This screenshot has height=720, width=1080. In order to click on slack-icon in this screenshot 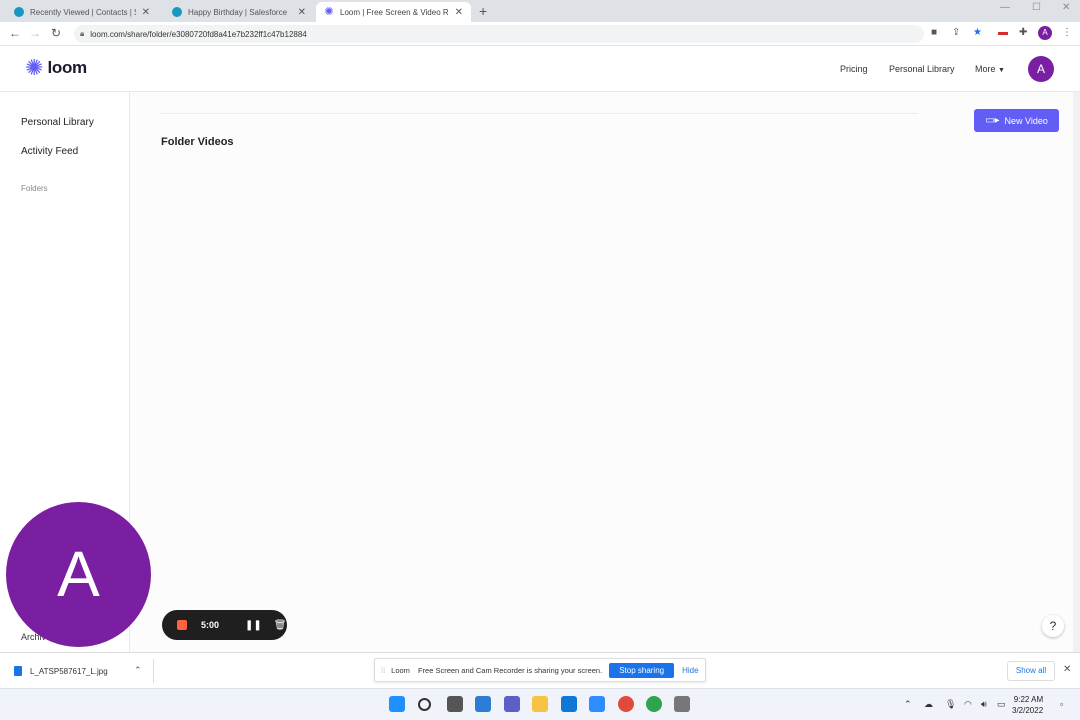, I will do `click(654, 704)`.